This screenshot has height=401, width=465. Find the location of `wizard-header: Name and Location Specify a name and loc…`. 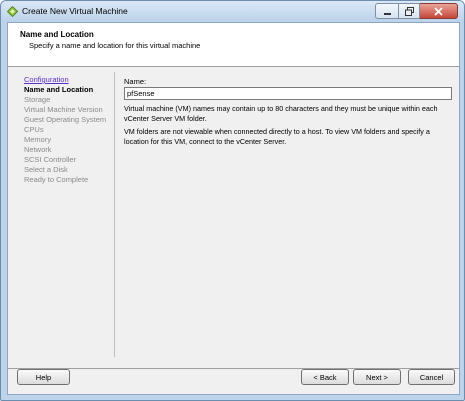

wizard-header: Name and Location Specify a name and loc… is located at coordinates (233, 45).